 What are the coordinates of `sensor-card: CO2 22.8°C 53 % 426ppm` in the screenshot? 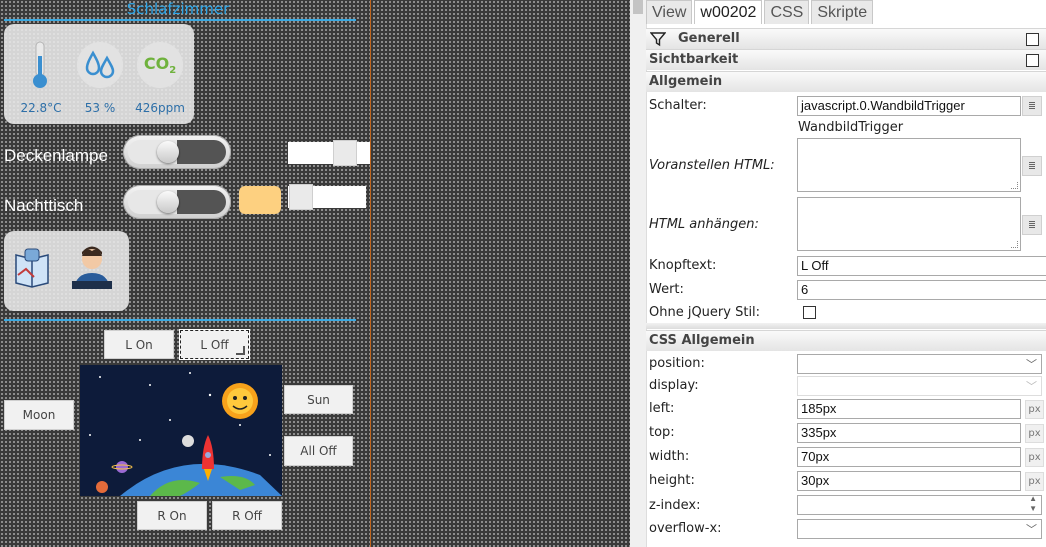 It's located at (99, 74).